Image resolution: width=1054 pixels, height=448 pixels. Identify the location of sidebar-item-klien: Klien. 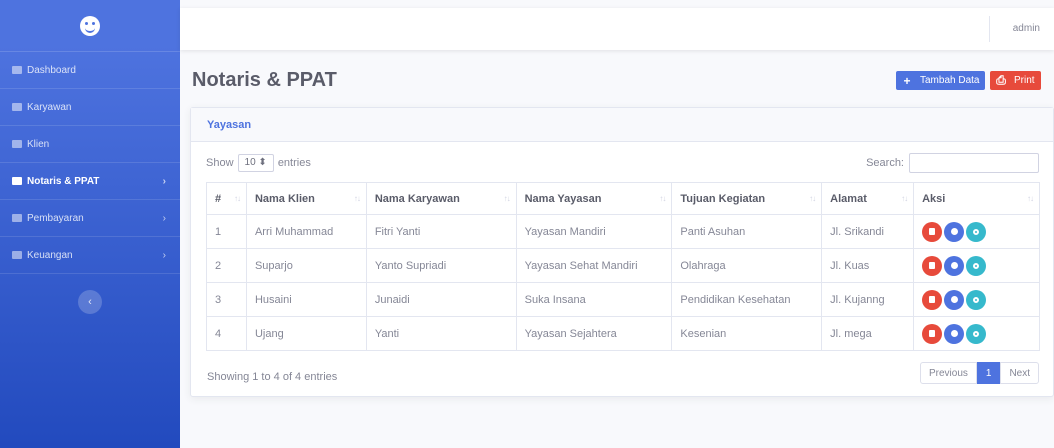
(90, 144).